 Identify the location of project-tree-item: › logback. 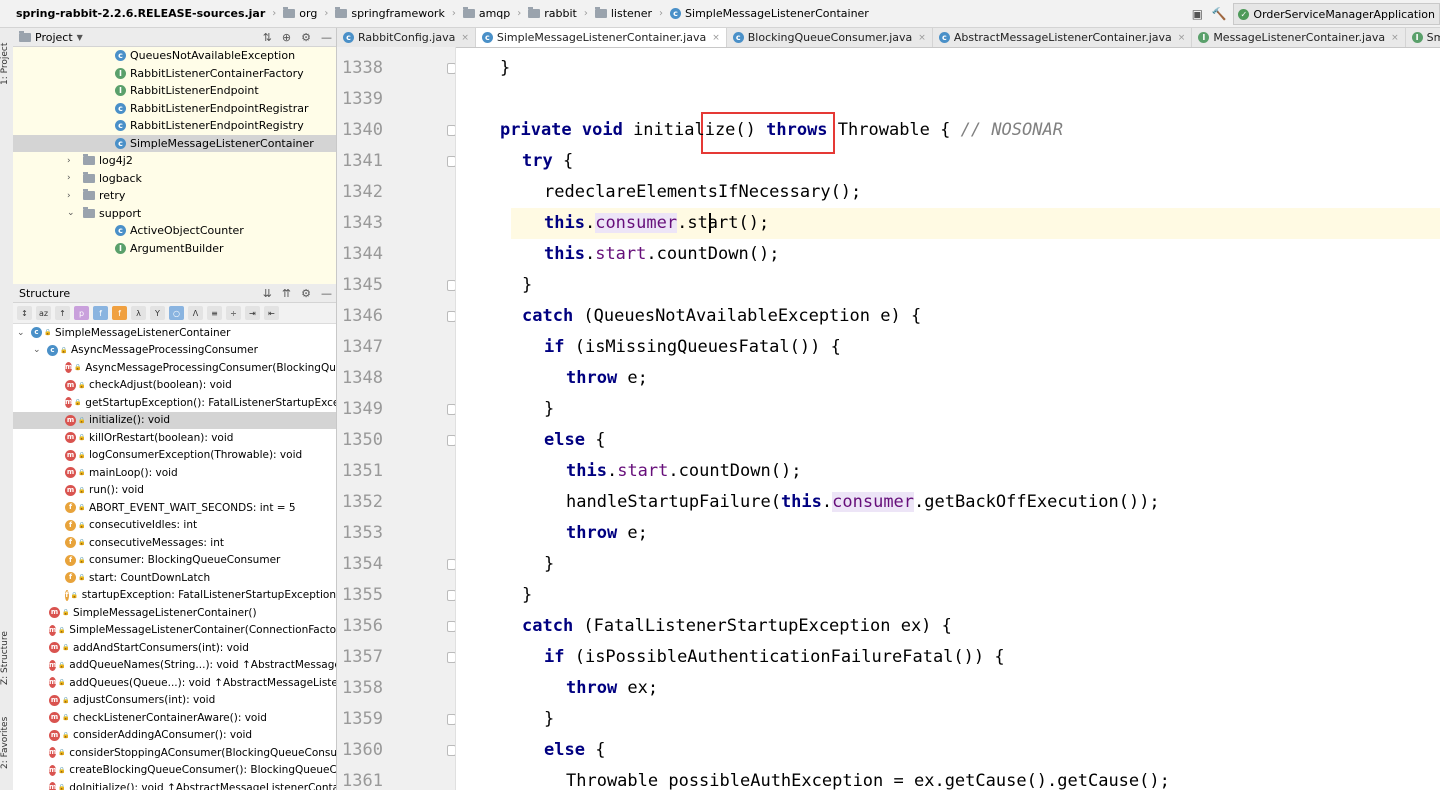
(174, 179).